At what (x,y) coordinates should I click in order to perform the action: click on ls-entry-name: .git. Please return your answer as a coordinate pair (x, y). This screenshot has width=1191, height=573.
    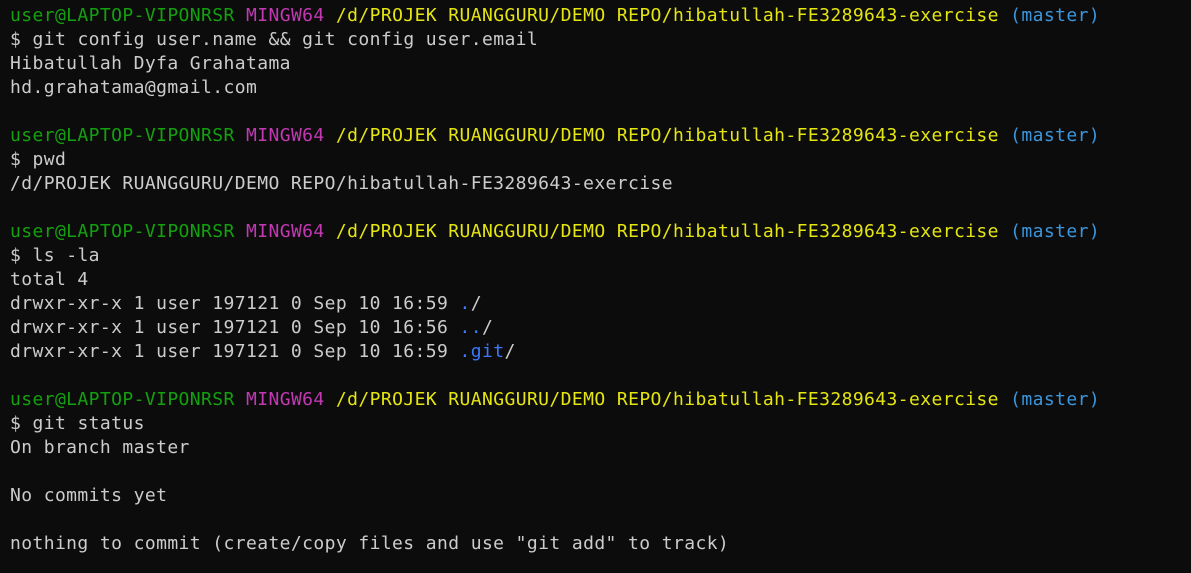
    Looking at the image, I should click on (482, 351).